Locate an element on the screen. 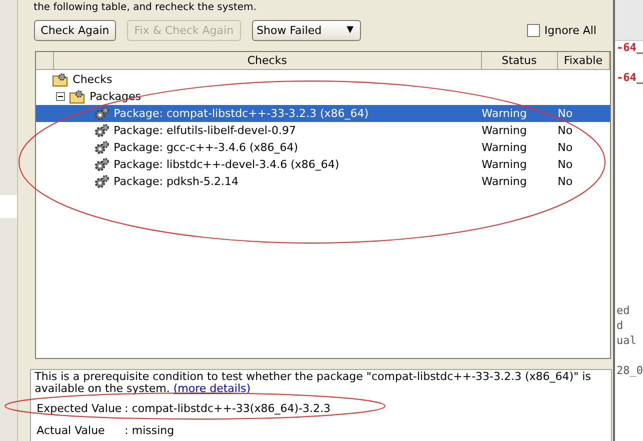 The width and height of the screenshot is (643, 441). table-cell: Package: elfutils-libelf-devel-0.97 is located at coordinates (205, 130).